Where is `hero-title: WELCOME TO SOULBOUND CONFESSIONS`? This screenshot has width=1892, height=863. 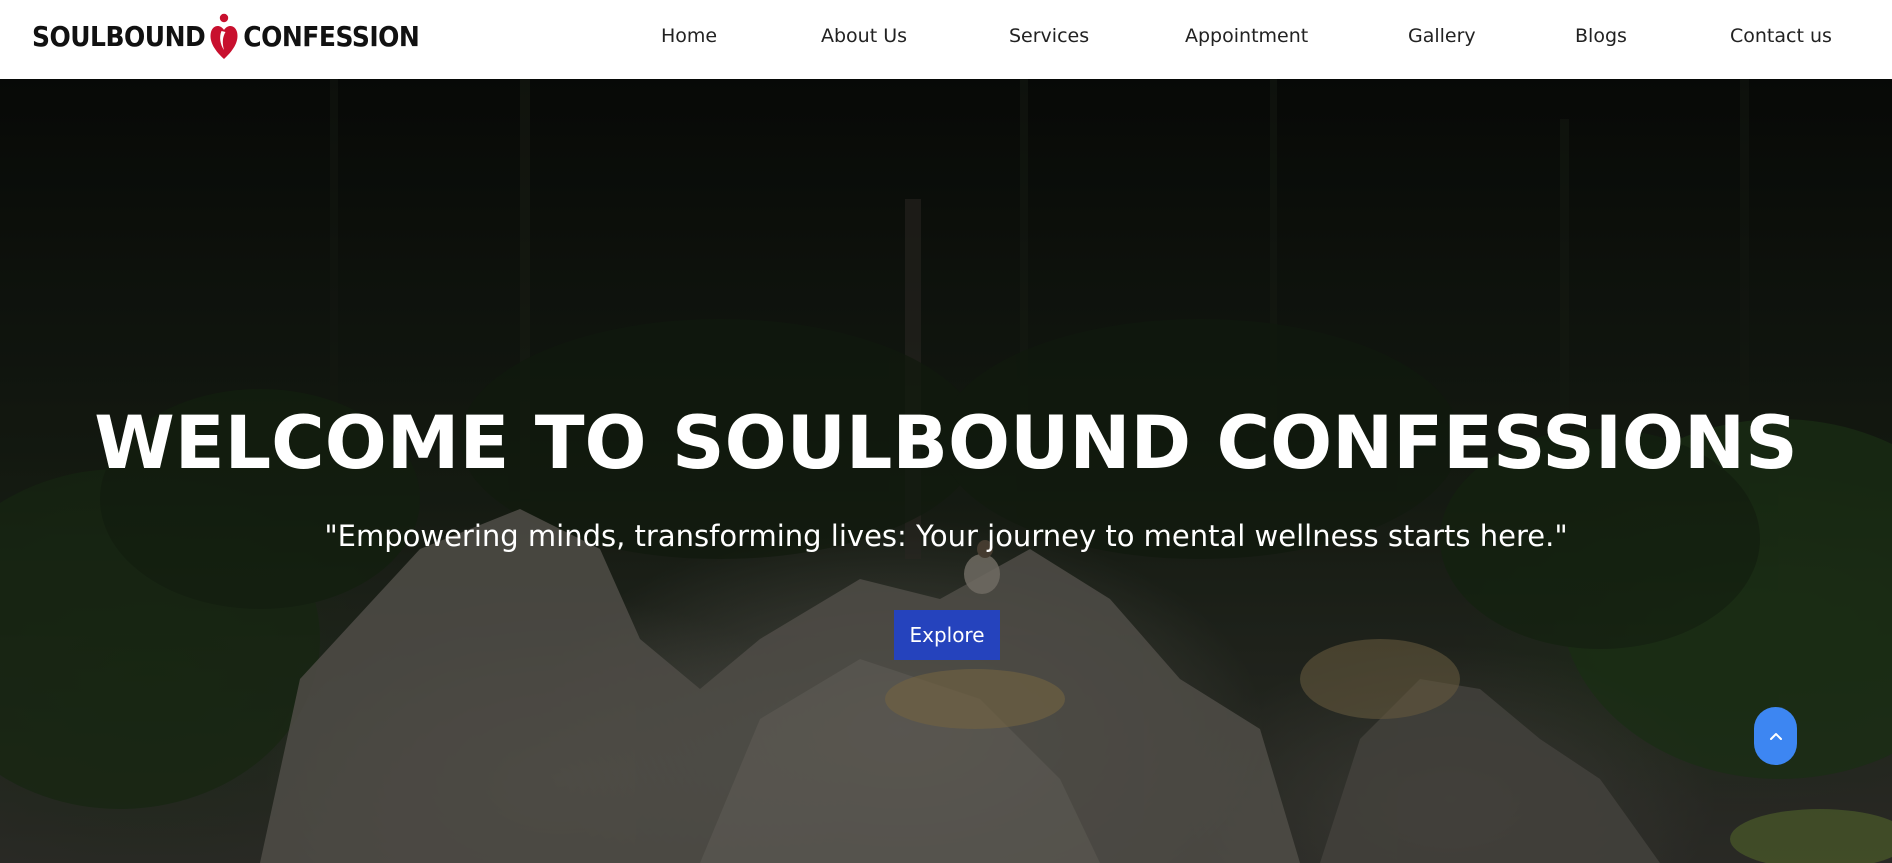
hero-title: WELCOME TO SOULBOUND CONFESSIONS is located at coordinates (946, 443).